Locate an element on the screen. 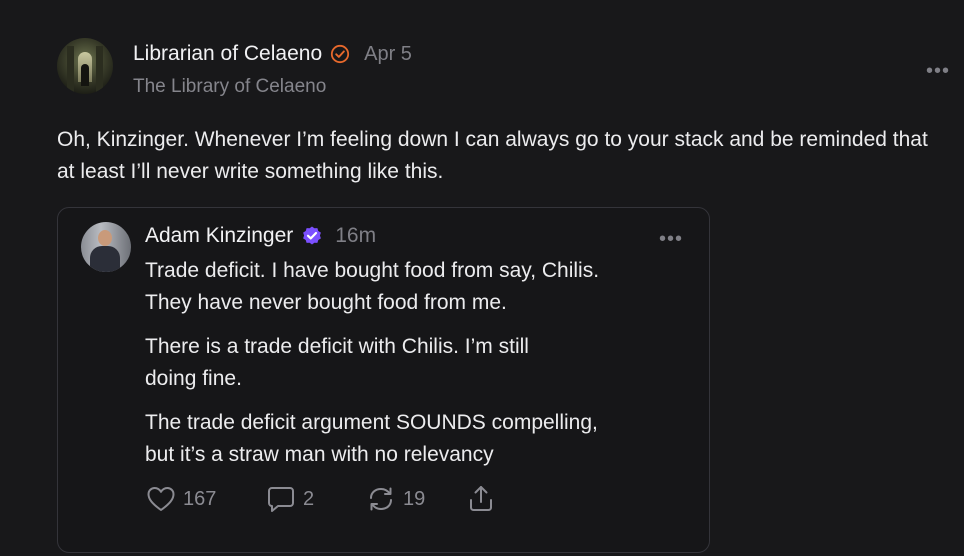 The image size is (964, 556). publication-name: The Library of Celaeno is located at coordinates (229, 87).